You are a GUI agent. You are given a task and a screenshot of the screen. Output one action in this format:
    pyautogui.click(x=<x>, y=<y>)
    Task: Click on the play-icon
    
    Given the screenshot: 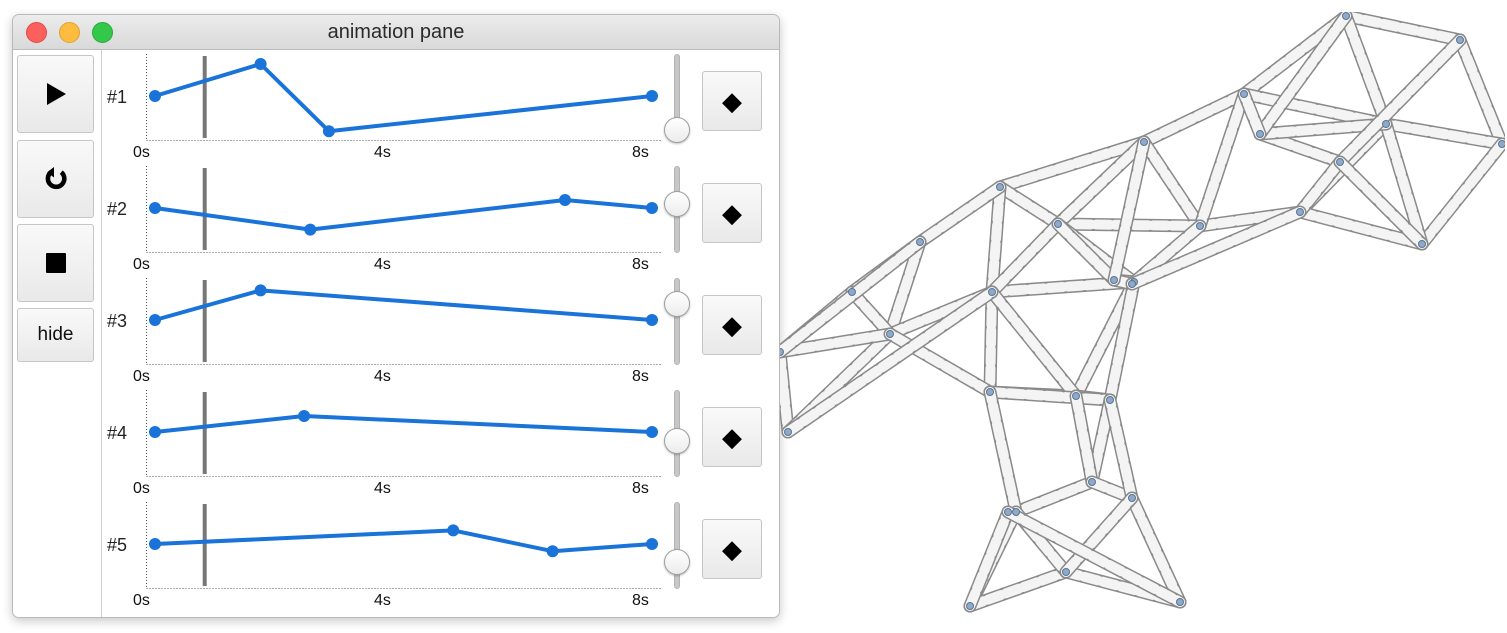 What is the action you would take?
    pyautogui.click(x=56, y=94)
    